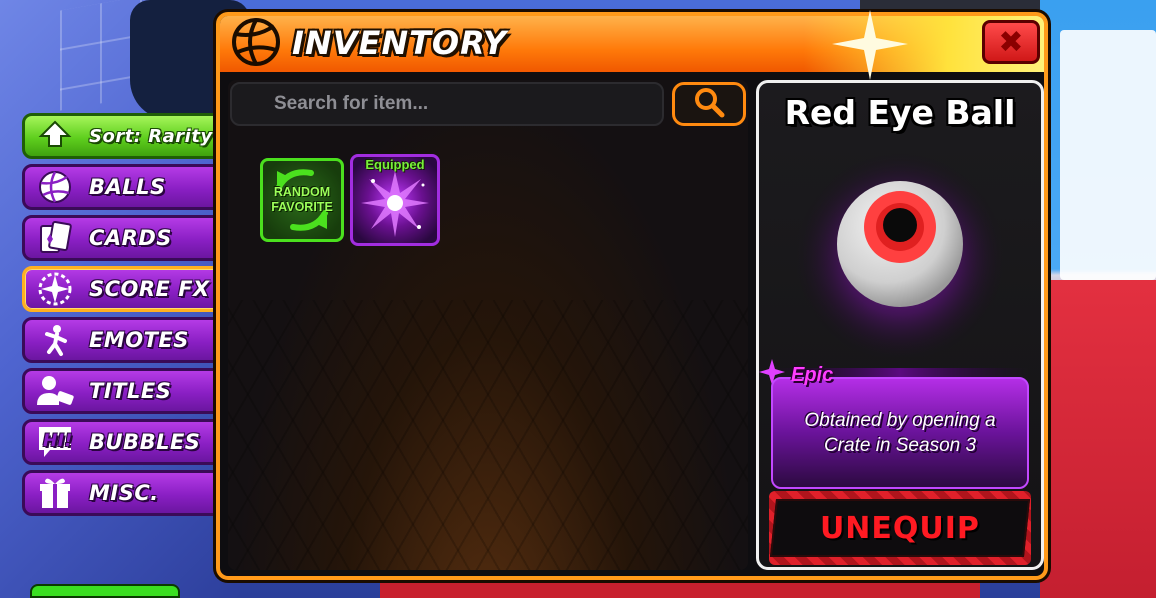 The height and width of the screenshot is (598, 1156). I want to click on svg-text: HI!, so click(58, 441).